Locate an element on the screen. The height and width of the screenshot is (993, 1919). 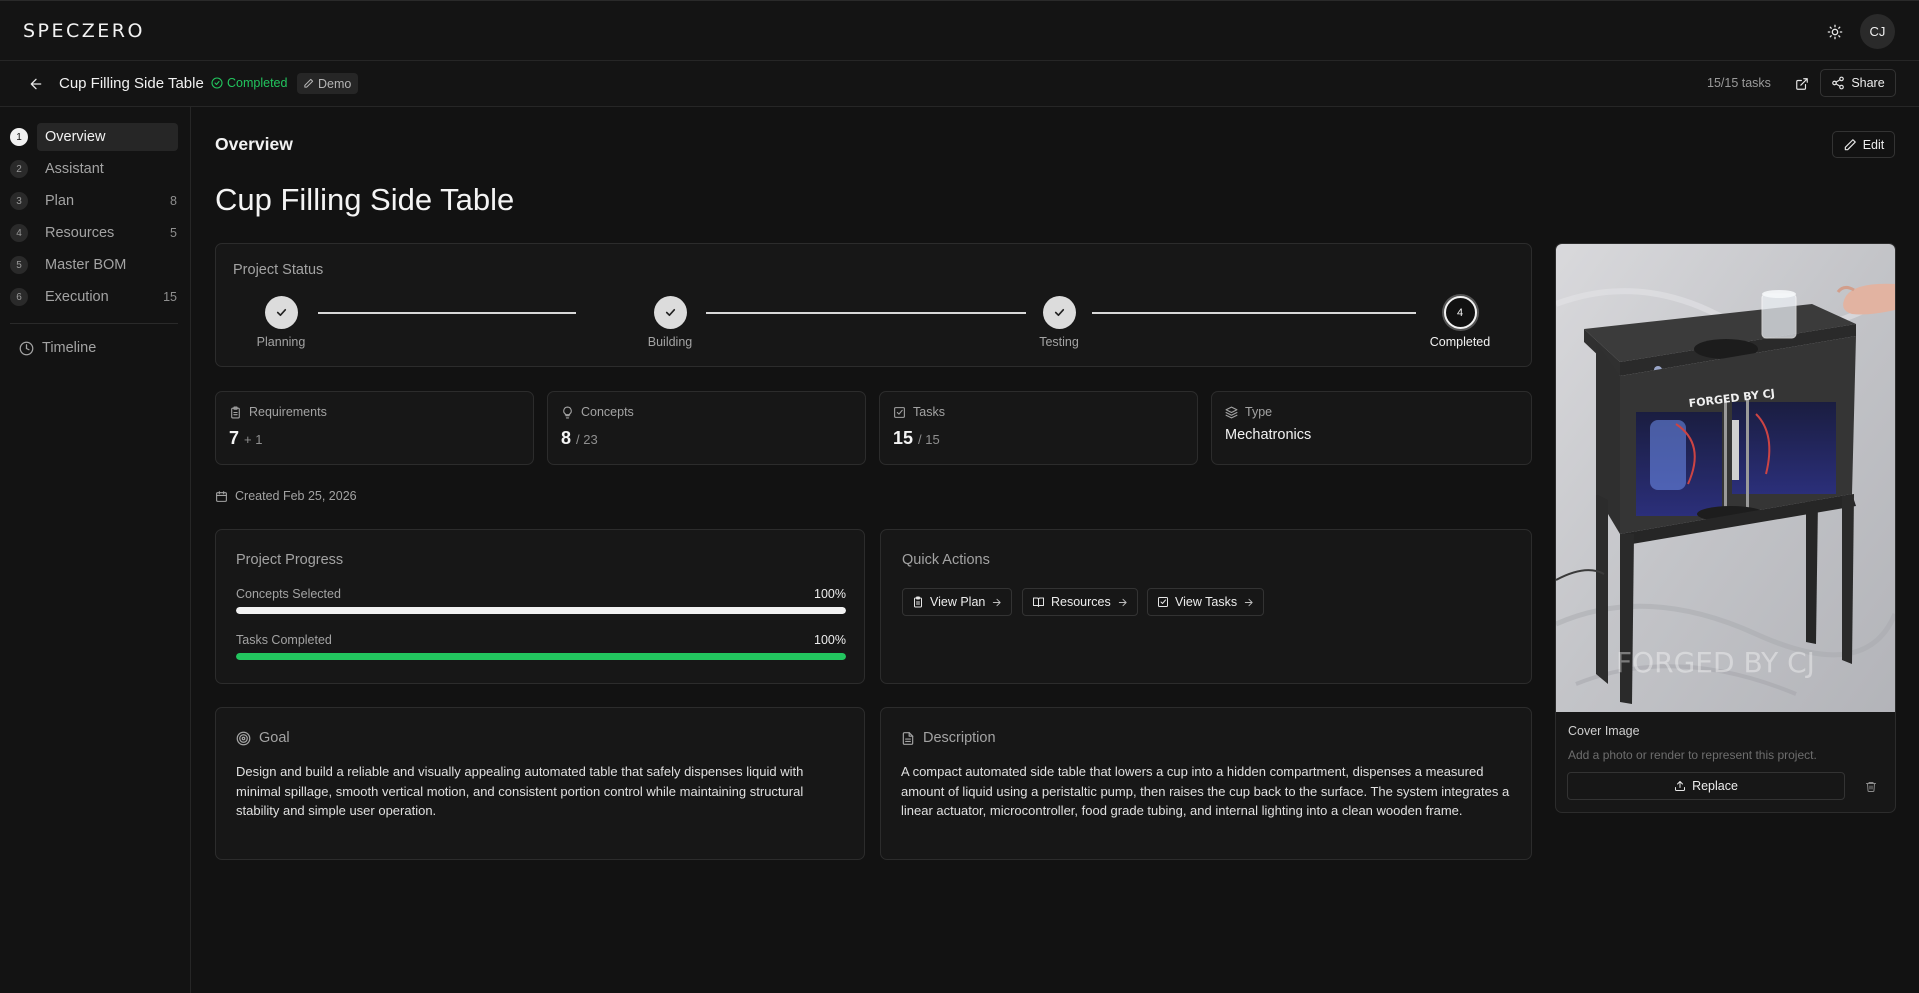
stat-header: Type is located at coordinates (1248, 412).